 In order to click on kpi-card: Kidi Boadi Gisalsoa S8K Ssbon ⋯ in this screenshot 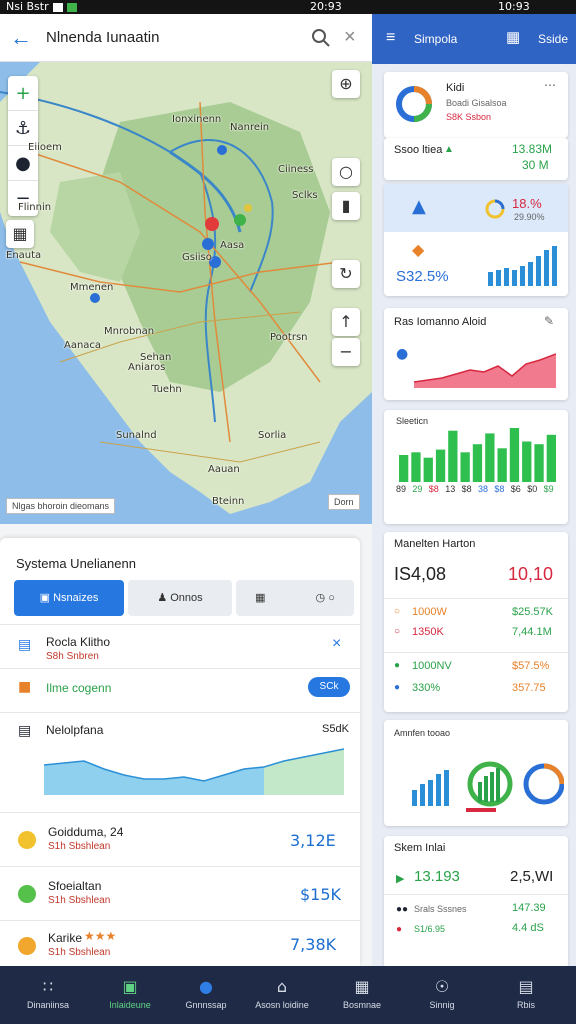, I will do `click(476, 105)`.